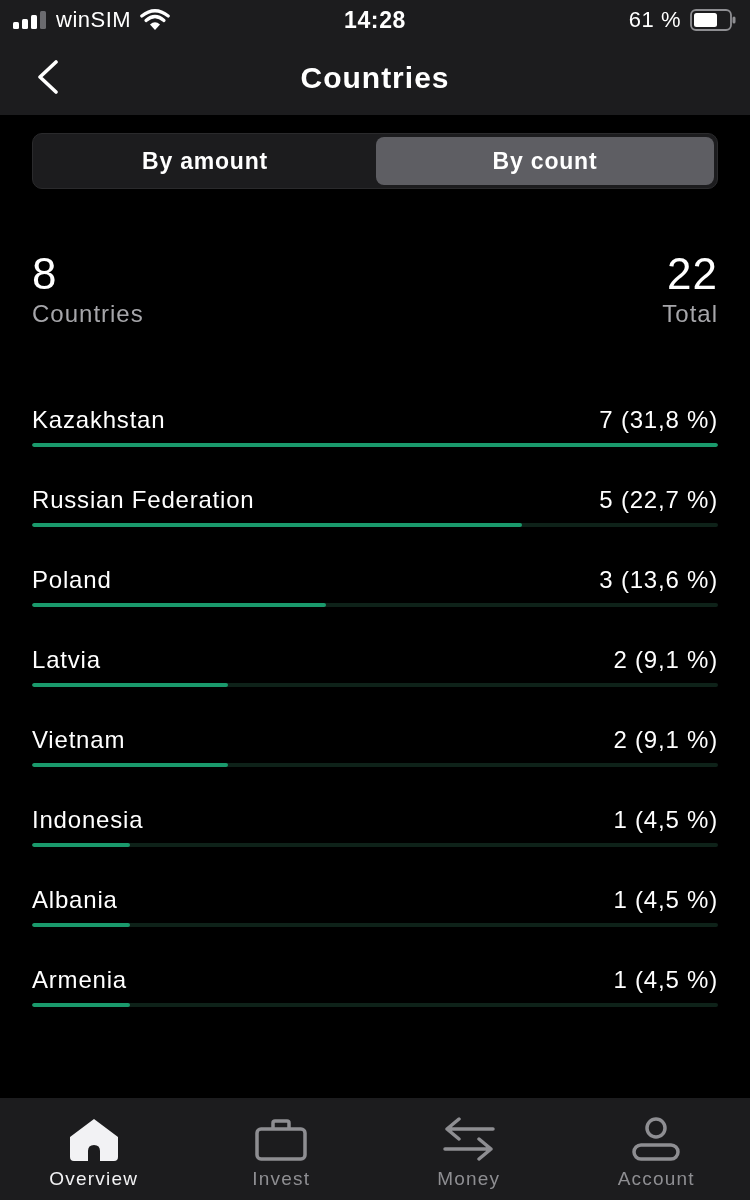  I want to click on home-icon, so click(93, 1139).